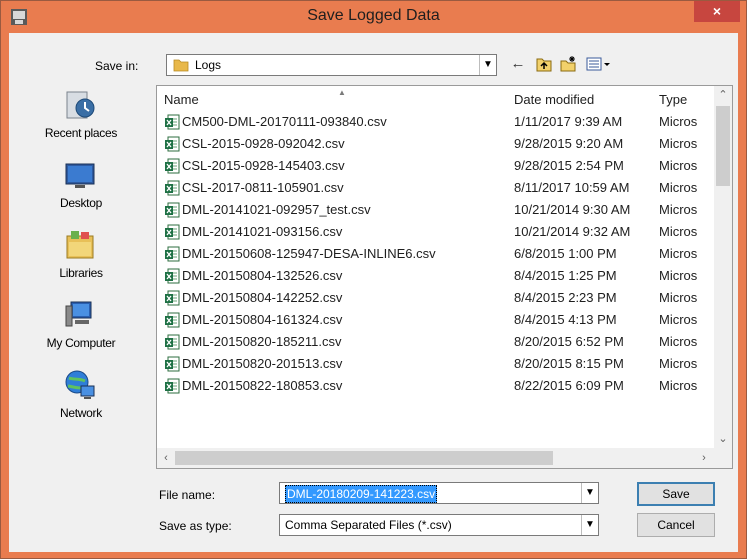 This screenshot has width=747, height=559. I want to click on column-header-type: Type, so click(673, 99).